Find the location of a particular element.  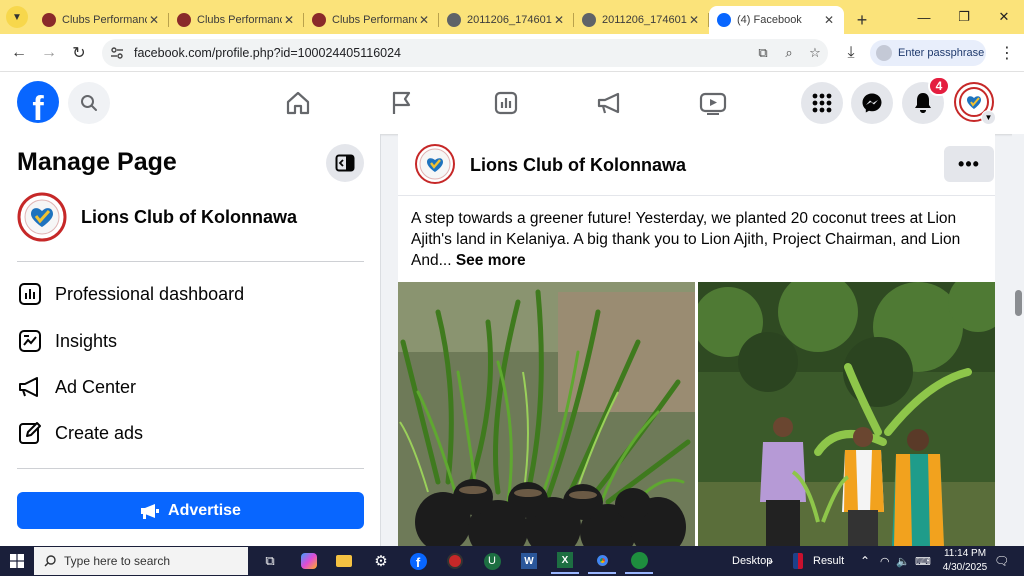

chevron-down-icon: ▼ is located at coordinates (17, 17).